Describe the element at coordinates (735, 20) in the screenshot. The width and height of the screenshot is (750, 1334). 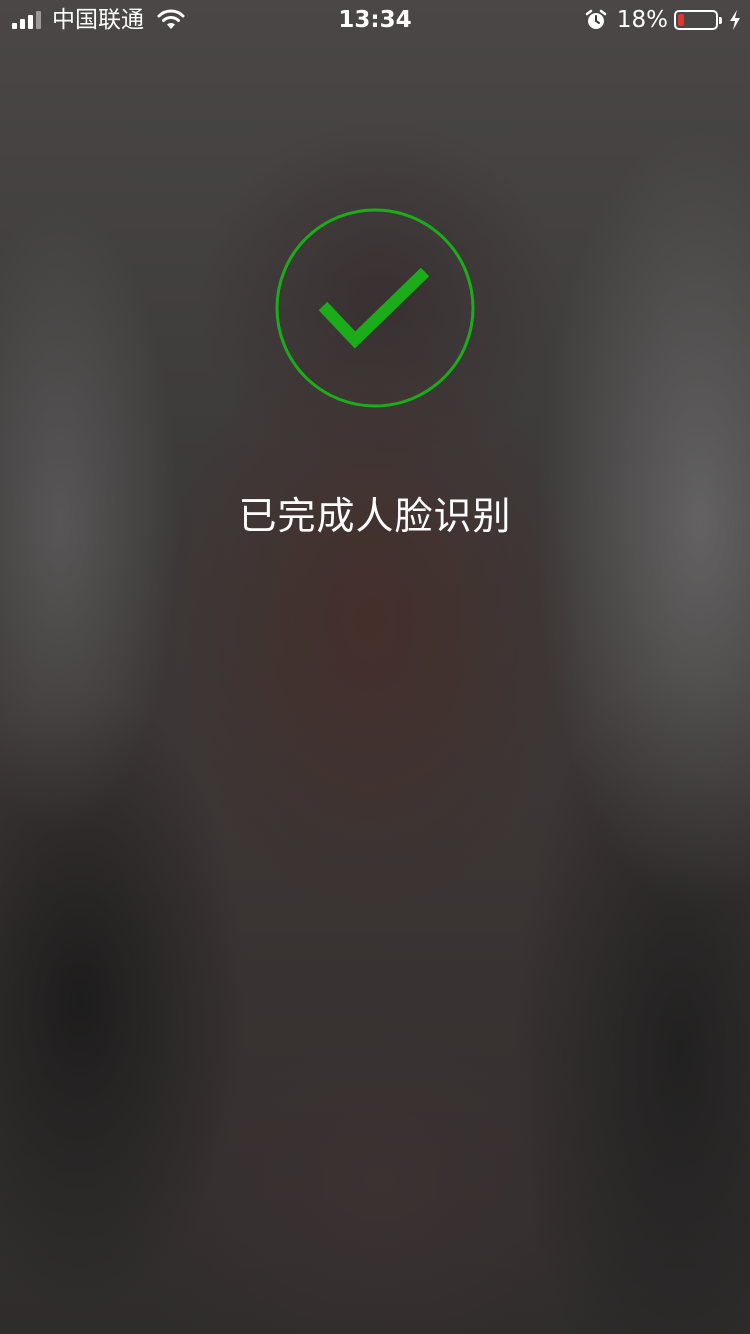
I see `charging-icon` at that location.